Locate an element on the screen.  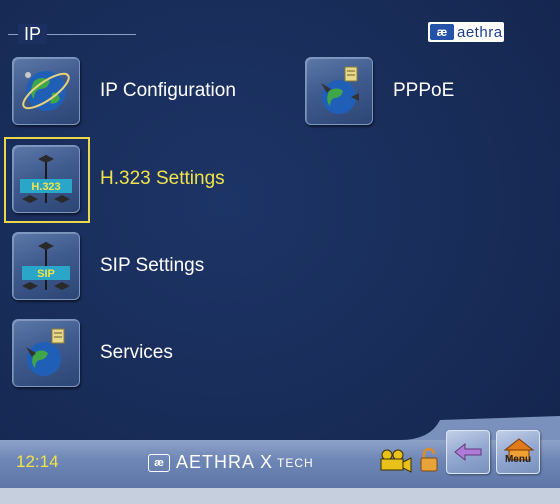
menu-item-label: PPPoE is located at coordinates (424, 90).